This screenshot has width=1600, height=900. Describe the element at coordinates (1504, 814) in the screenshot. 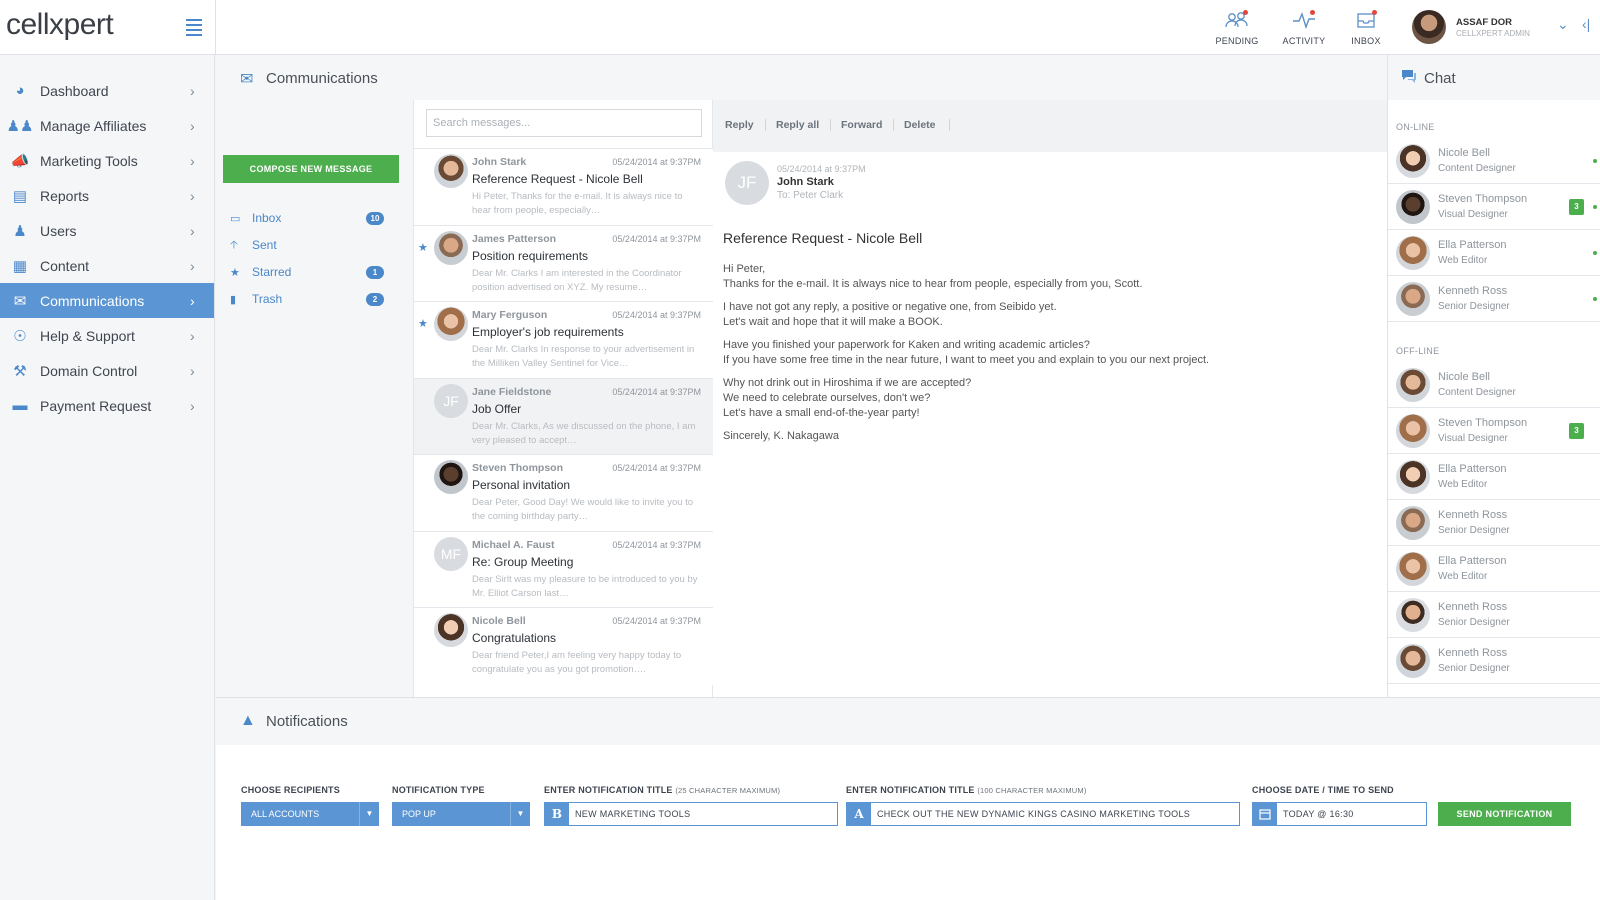

I see `send-notification-button: SEND NOTIFICATION` at that location.